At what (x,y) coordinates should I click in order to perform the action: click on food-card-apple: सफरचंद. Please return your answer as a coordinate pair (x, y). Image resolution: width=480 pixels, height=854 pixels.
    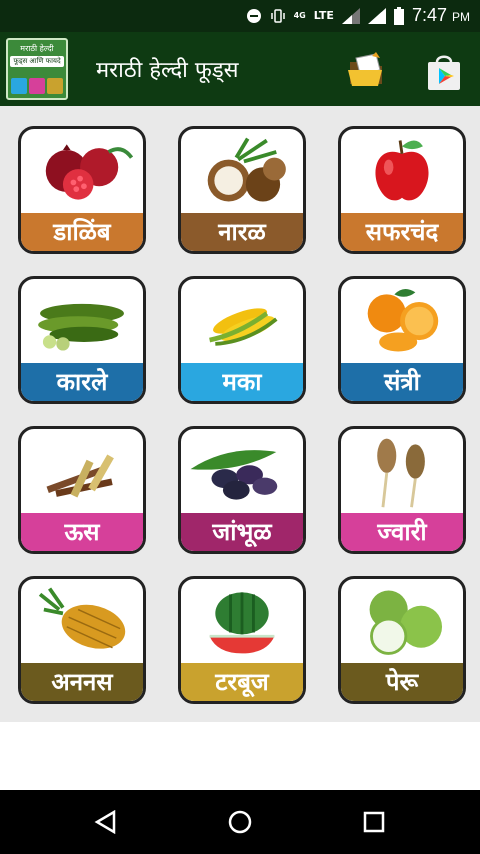
    Looking at the image, I should click on (402, 190).